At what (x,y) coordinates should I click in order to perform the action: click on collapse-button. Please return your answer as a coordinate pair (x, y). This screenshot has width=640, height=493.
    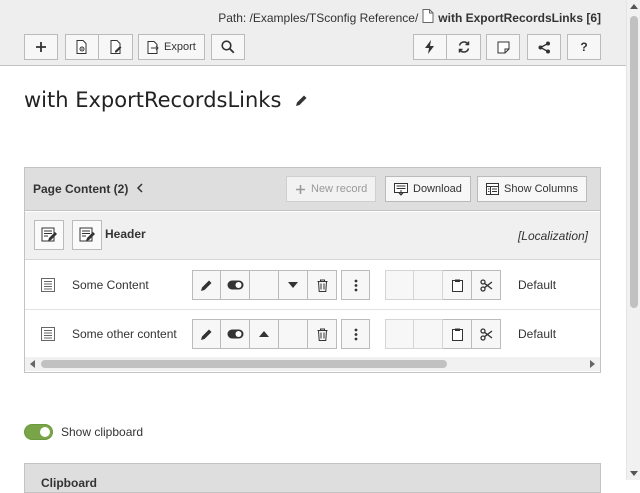
    Looking at the image, I should click on (140, 189).